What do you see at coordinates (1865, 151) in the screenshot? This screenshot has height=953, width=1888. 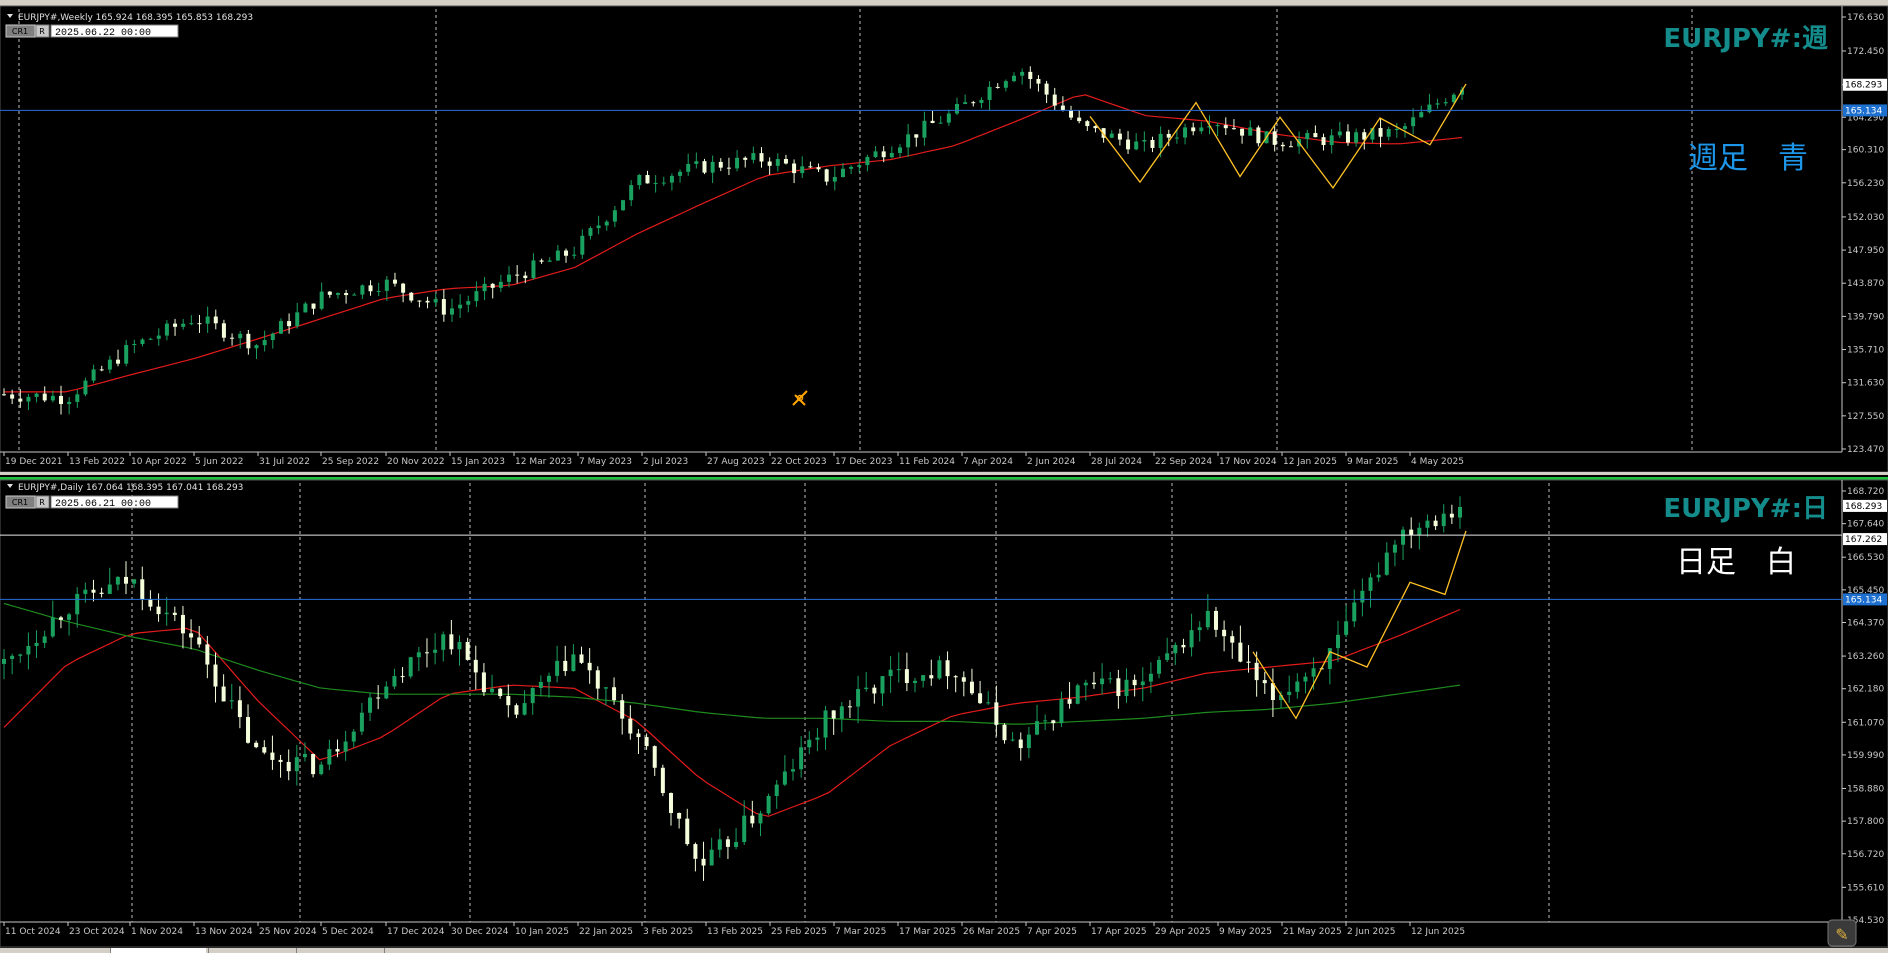 I see `price-tick-label: 160.310` at bounding box center [1865, 151].